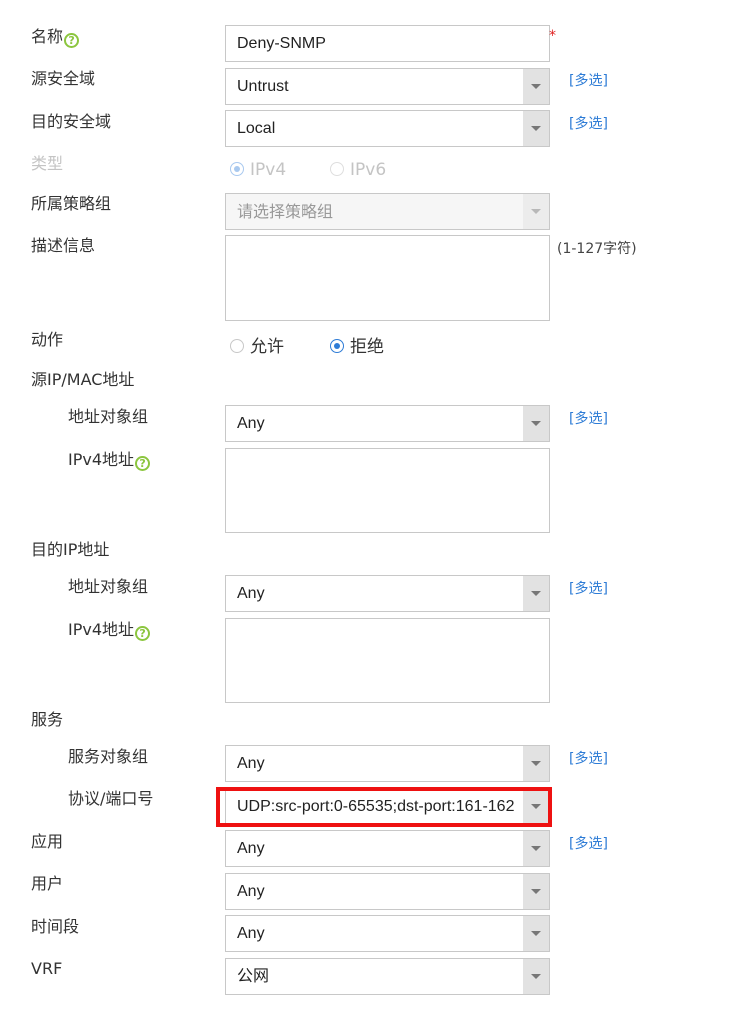  Describe the element at coordinates (387, 490) in the screenshot. I see `src-ipv4-textarea` at that location.